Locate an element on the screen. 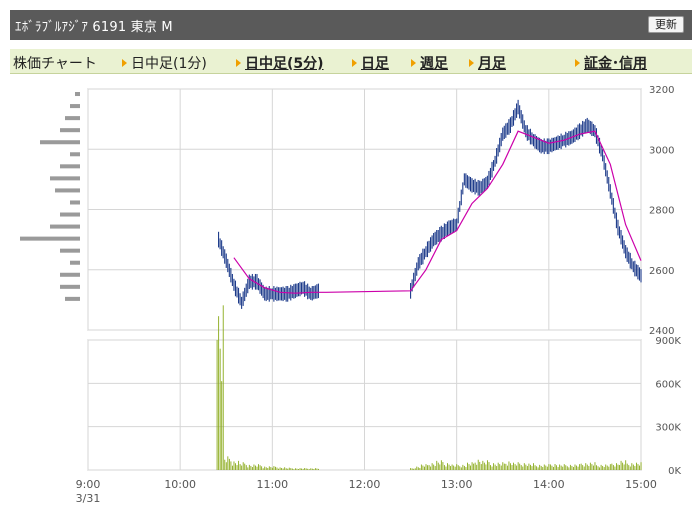 This screenshot has height=525, width=695. price-tick-label: 2600 is located at coordinates (661, 271).